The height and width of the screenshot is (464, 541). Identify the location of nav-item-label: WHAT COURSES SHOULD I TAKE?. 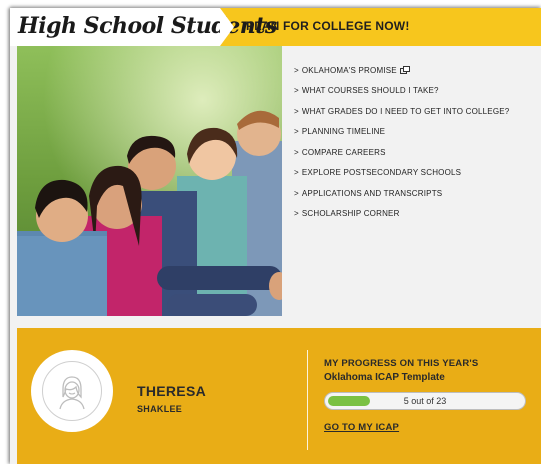
(370, 91).